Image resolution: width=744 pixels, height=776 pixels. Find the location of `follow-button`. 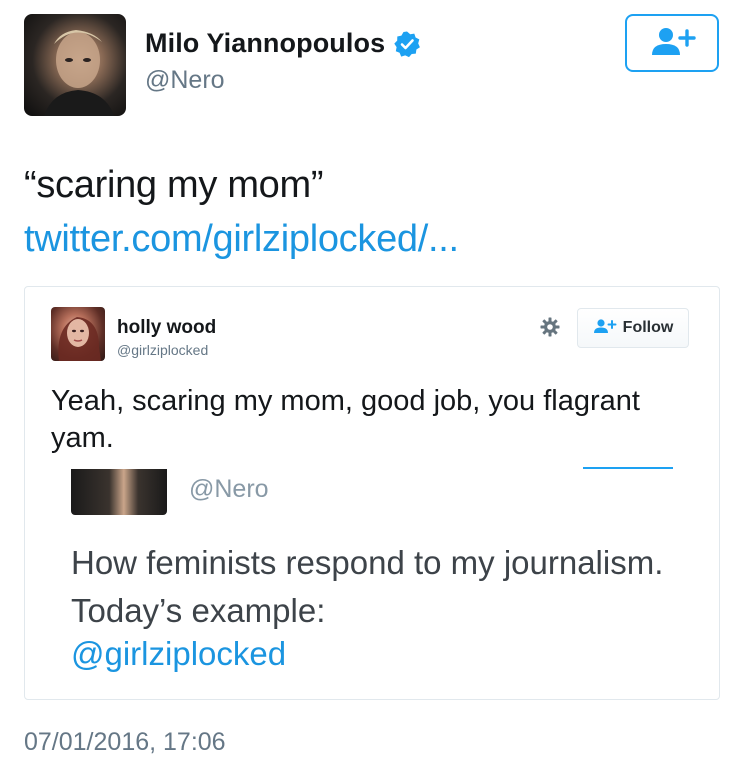

follow-button is located at coordinates (672, 43).